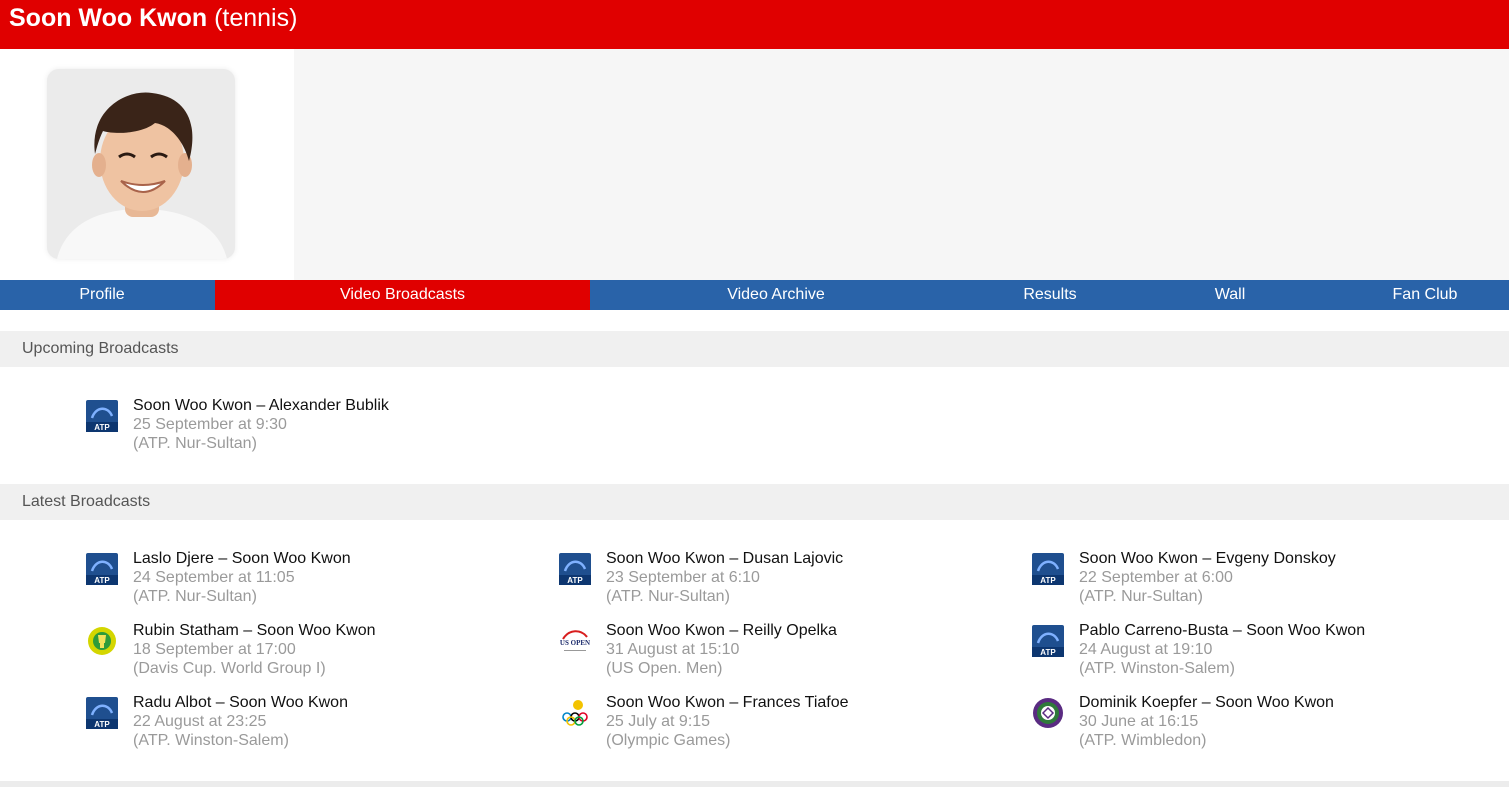  What do you see at coordinates (754, 24) in the screenshot?
I see `page-header: Soon Woo Kwon (tennis)` at bounding box center [754, 24].